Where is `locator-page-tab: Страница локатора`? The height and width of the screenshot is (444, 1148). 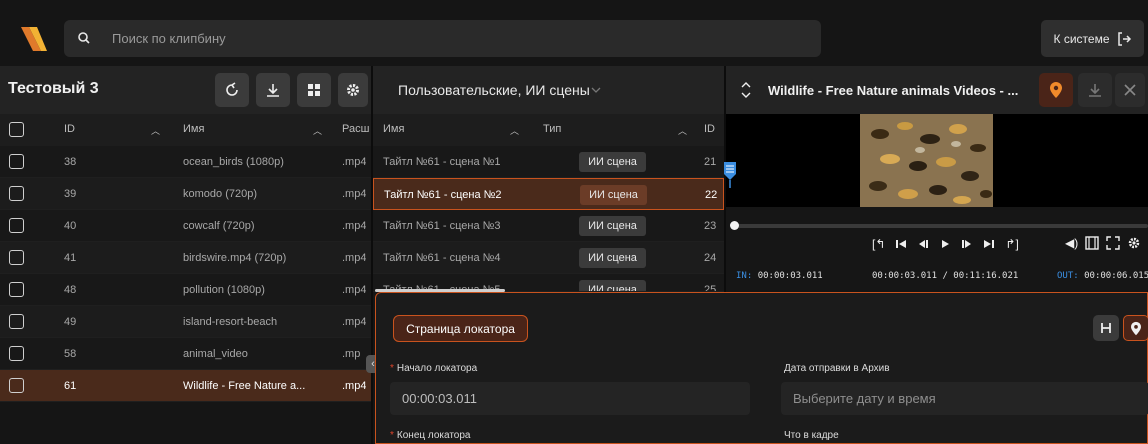 locator-page-tab: Страница локатора is located at coordinates (460, 328).